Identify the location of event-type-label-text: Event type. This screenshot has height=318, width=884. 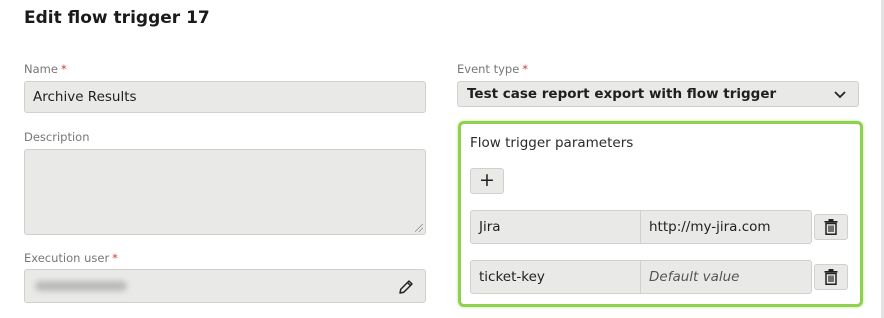
(488, 69).